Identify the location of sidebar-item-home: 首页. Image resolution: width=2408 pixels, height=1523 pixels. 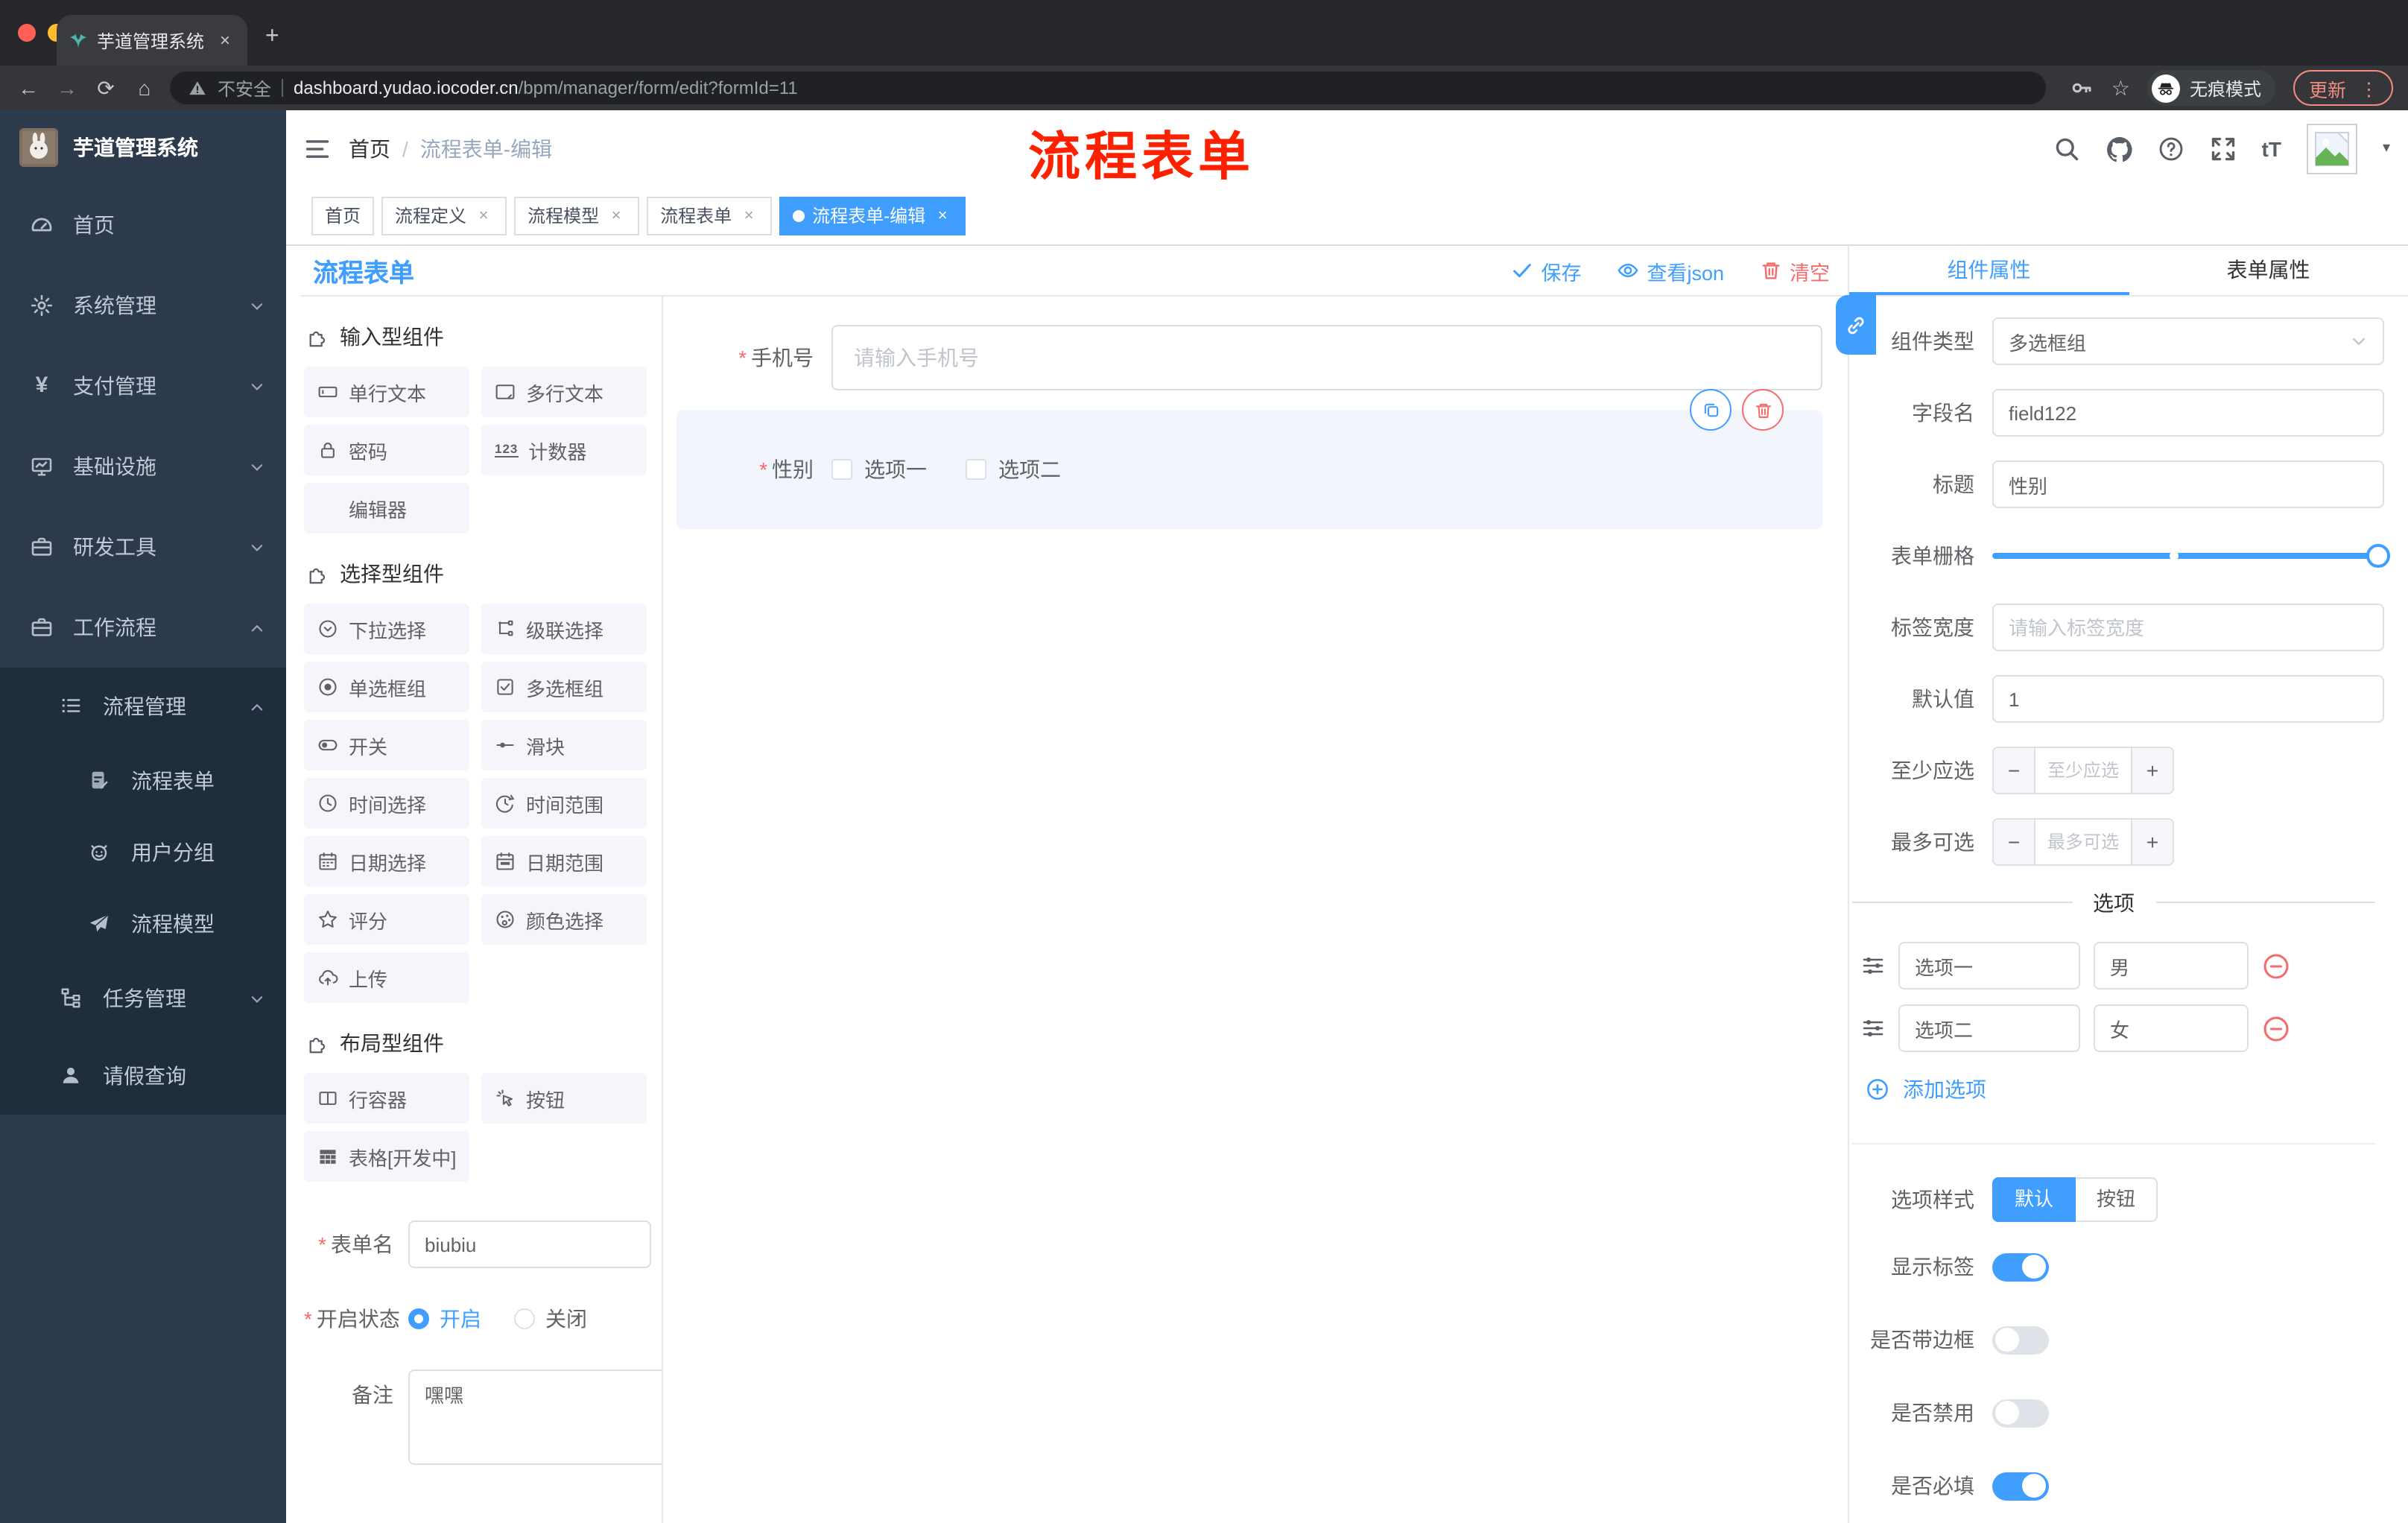
(143, 225).